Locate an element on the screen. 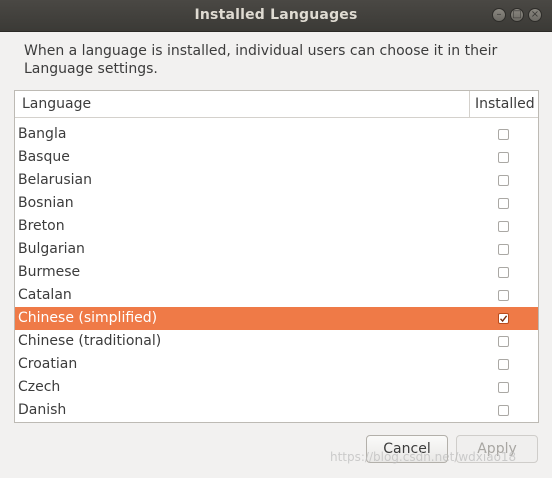 This screenshot has height=478, width=552. window-title: Installed Languages is located at coordinates (276, 15).